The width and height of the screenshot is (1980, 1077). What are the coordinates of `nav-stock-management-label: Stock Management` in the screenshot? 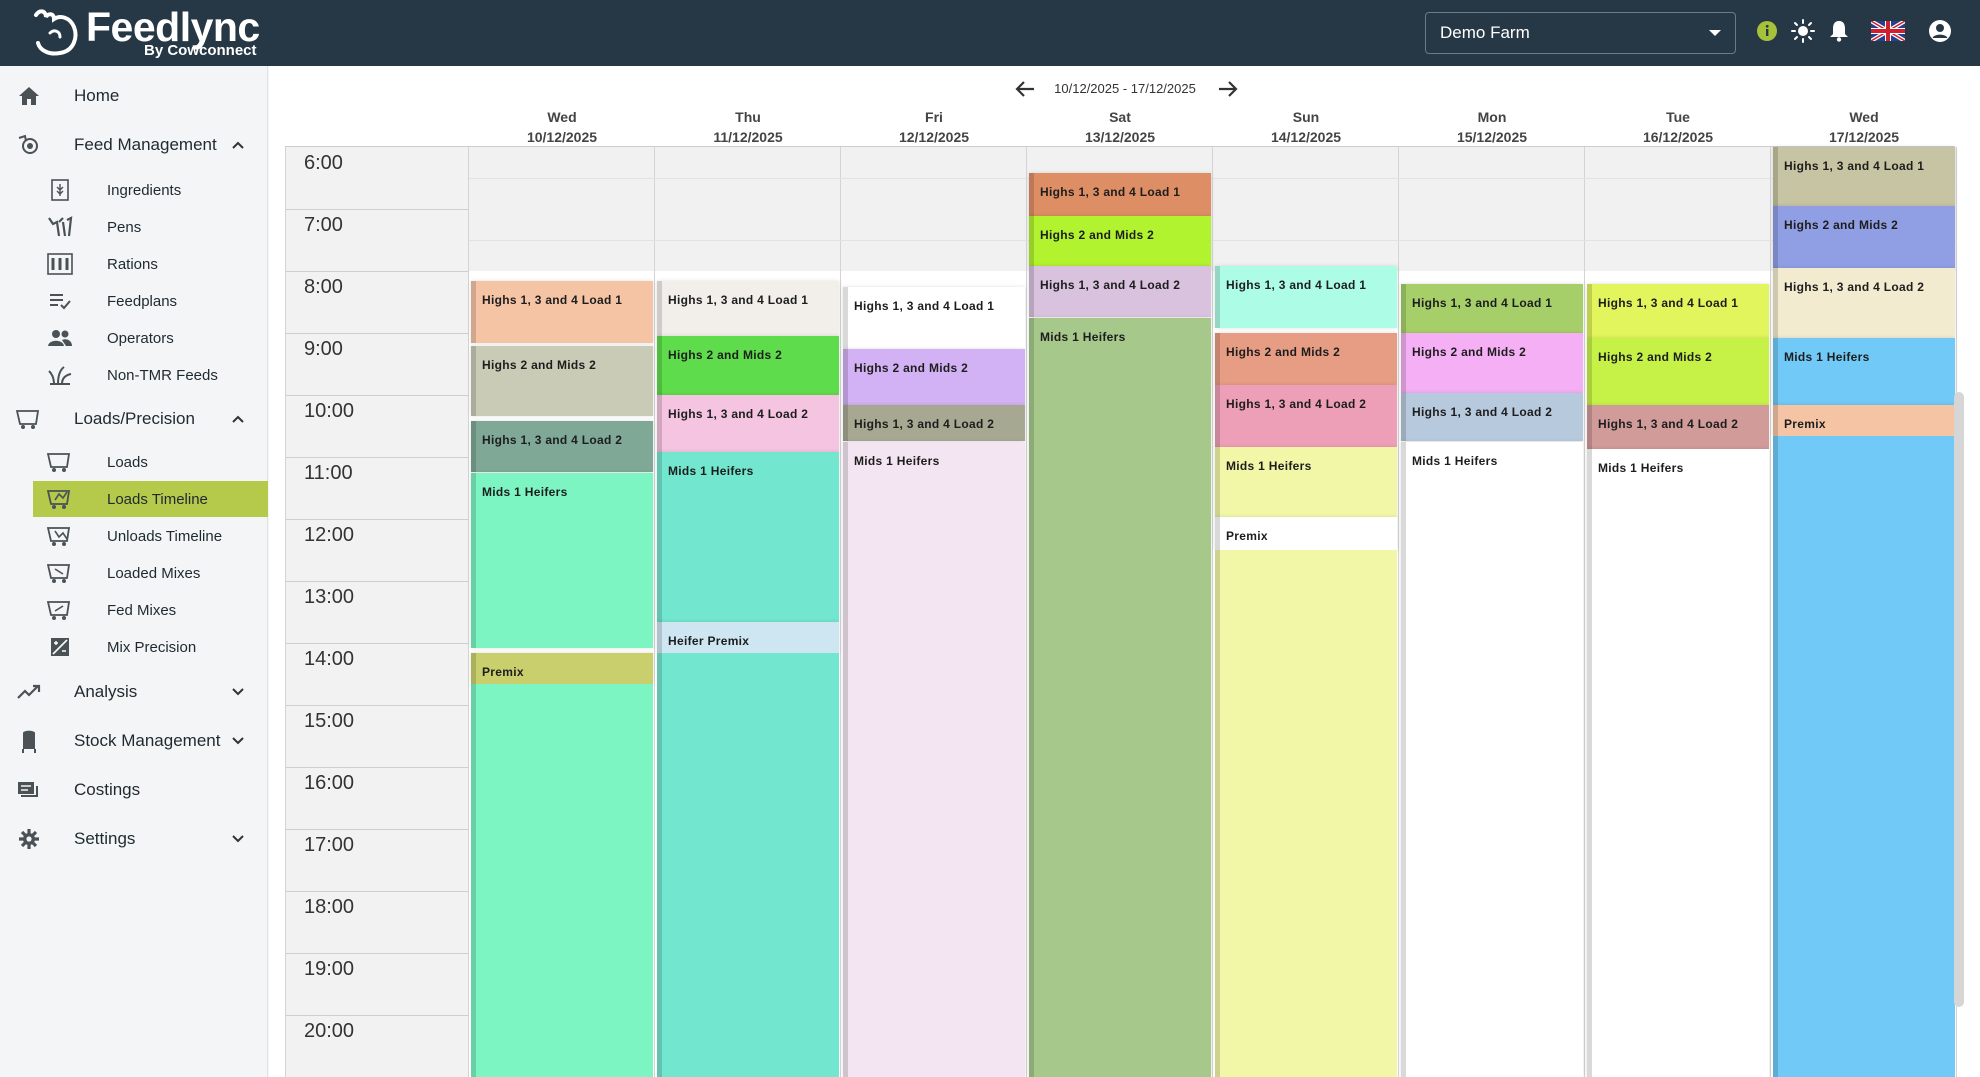 It's located at (147, 740).